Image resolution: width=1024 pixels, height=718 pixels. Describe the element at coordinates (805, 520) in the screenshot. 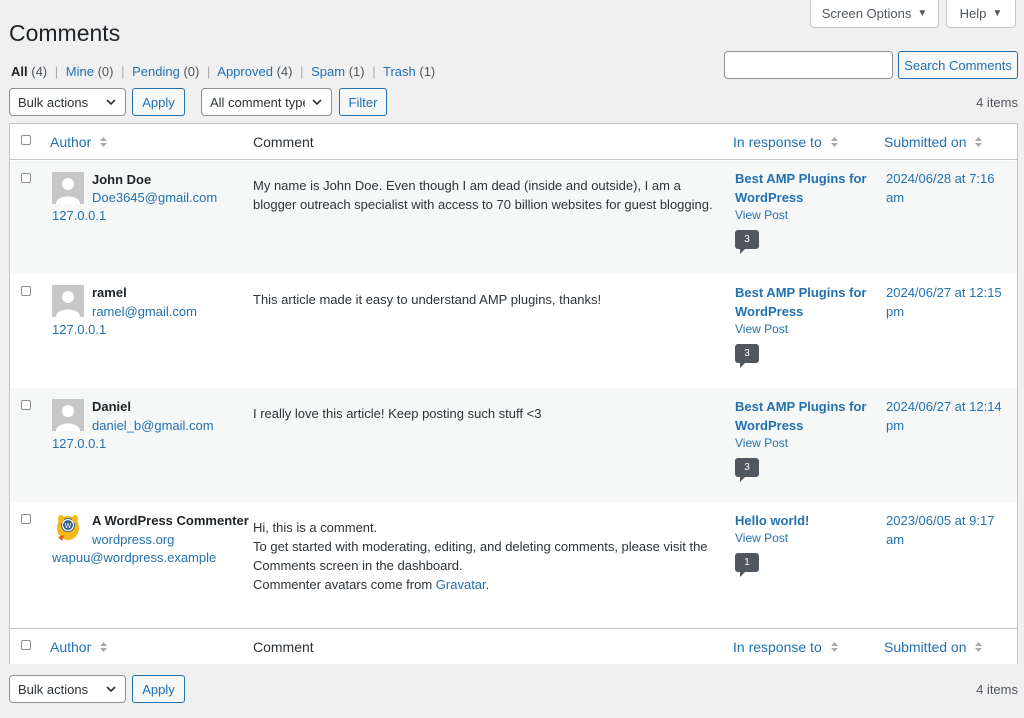

I see `post-title-link: Hello world!` at that location.